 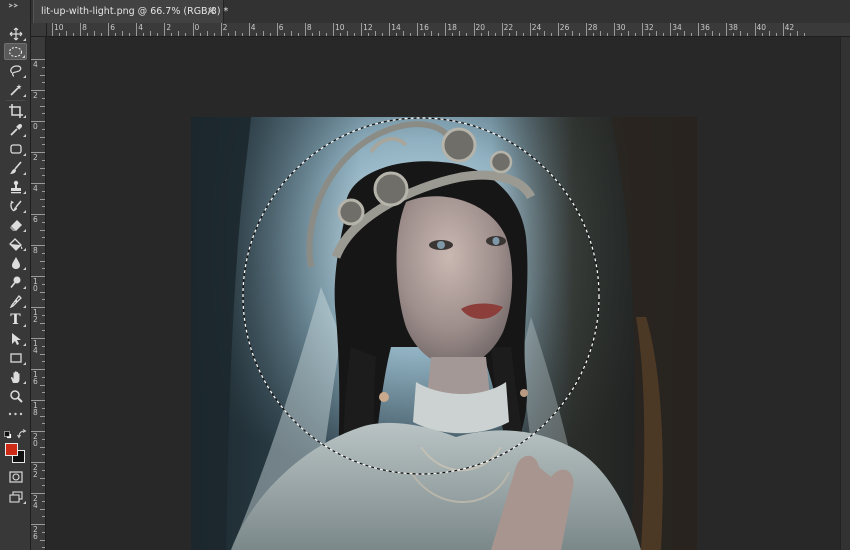 I want to click on eyedropper-icon, so click(x=15, y=129).